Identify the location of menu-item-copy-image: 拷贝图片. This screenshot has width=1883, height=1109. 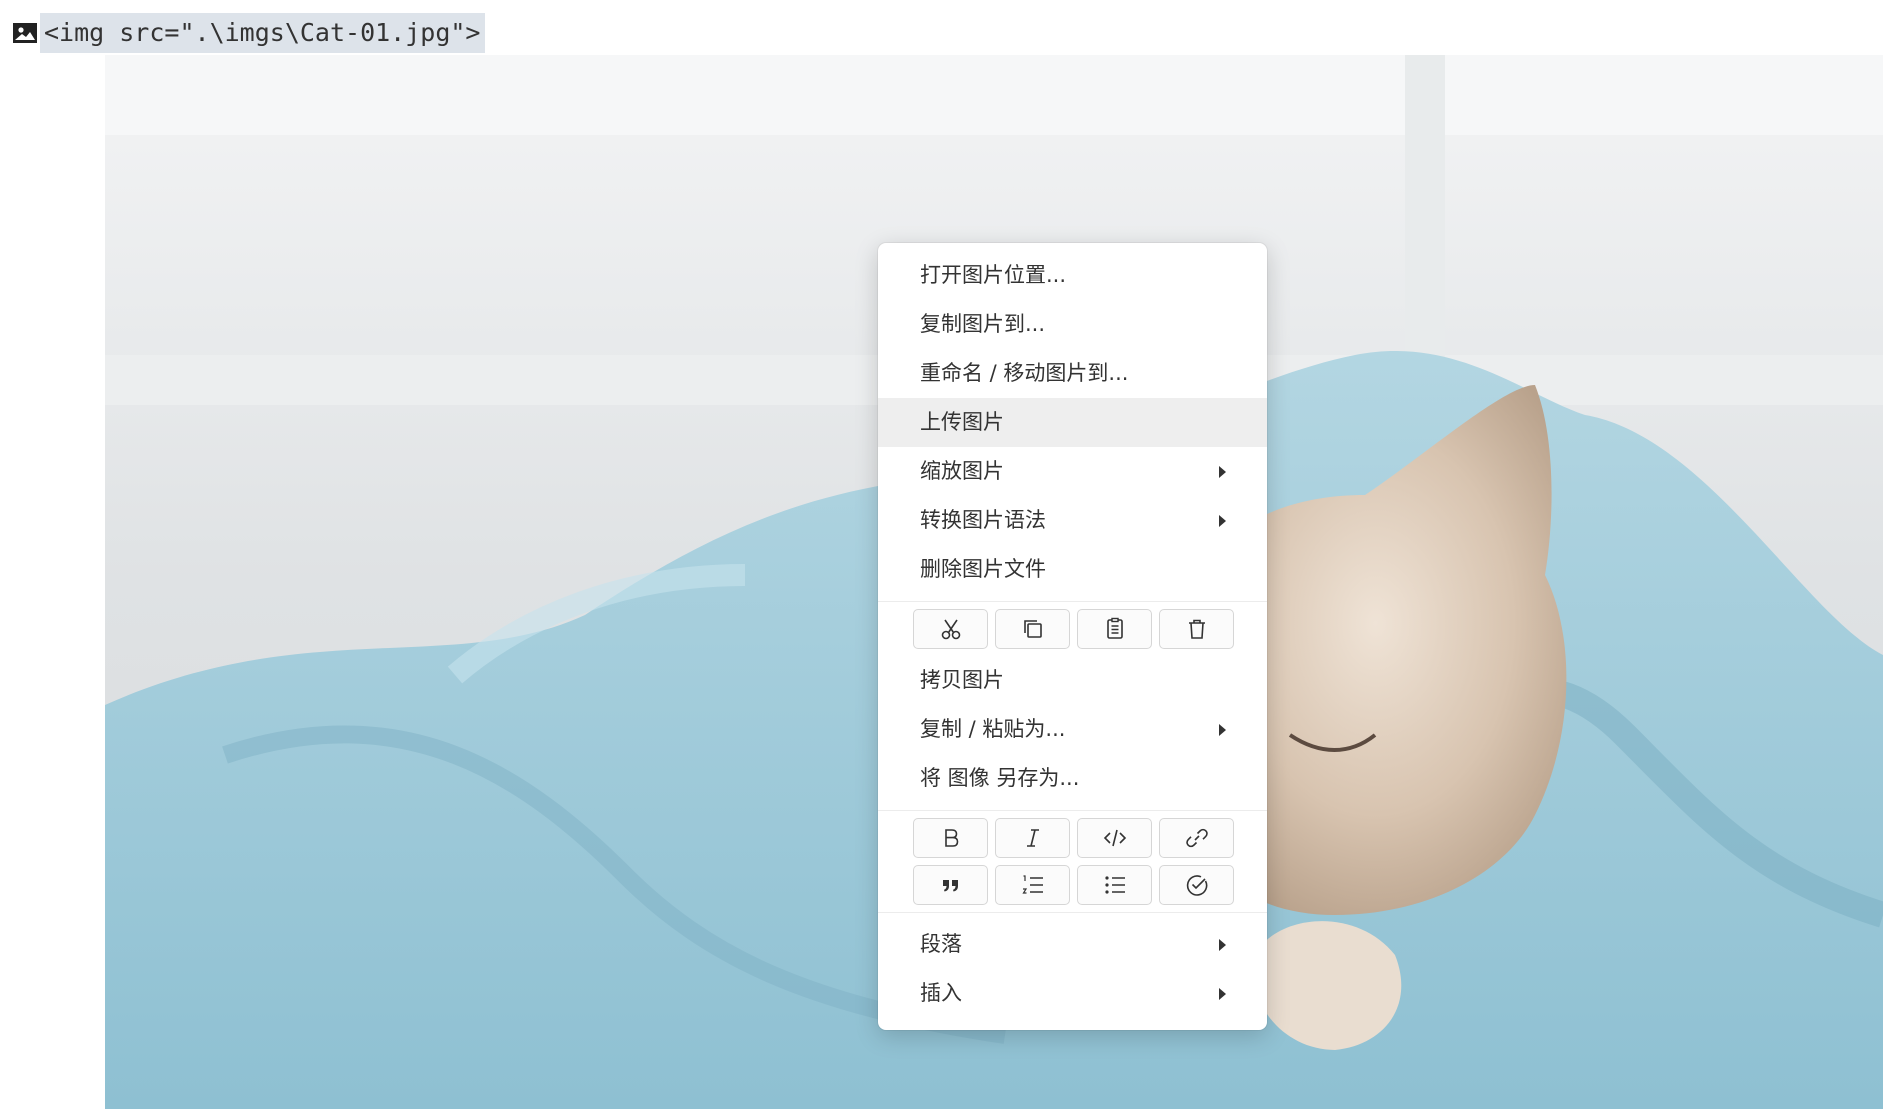
(1072, 680).